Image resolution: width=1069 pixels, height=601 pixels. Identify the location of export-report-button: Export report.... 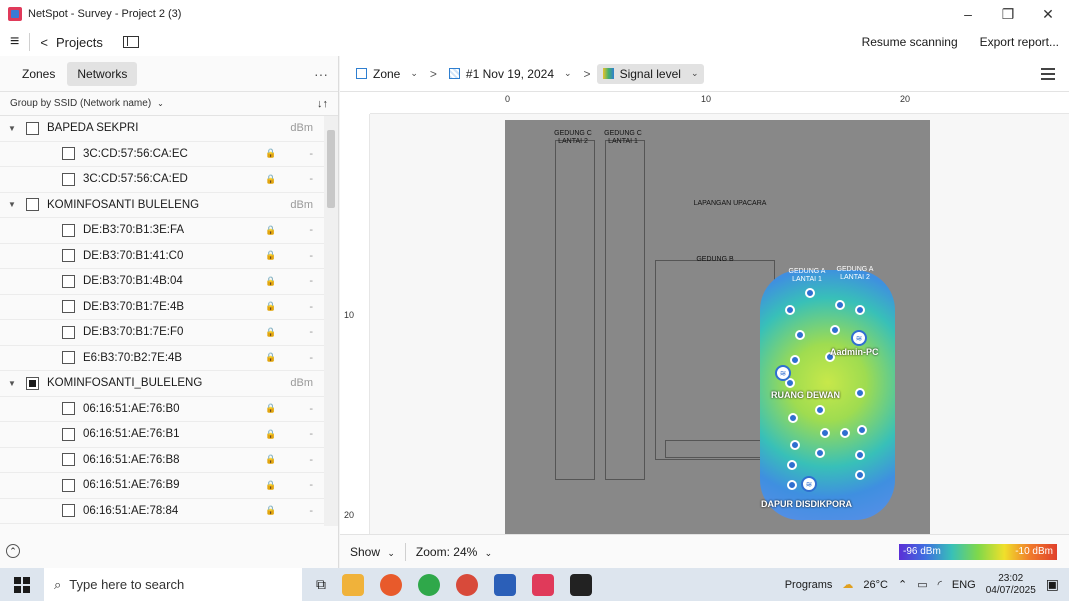
(1019, 42).